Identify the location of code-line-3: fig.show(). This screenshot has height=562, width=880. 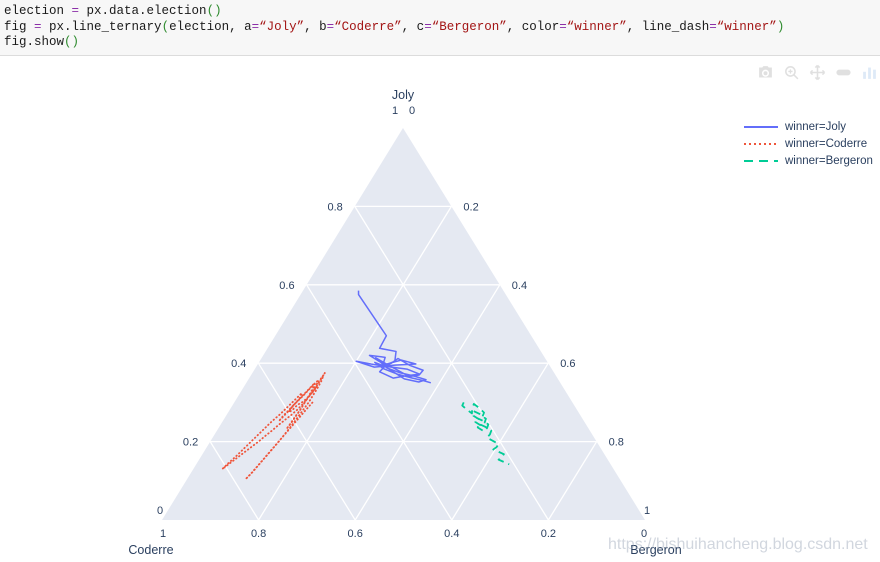
(42, 42).